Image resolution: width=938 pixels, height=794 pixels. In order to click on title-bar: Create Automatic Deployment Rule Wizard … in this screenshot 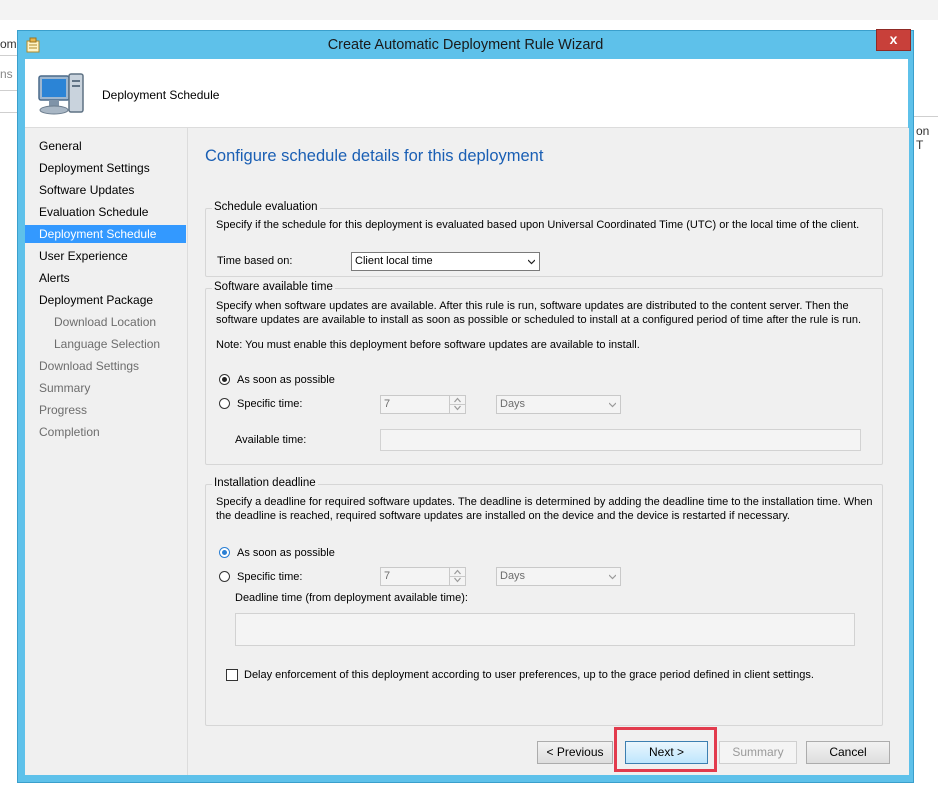, I will do `click(465, 44)`.